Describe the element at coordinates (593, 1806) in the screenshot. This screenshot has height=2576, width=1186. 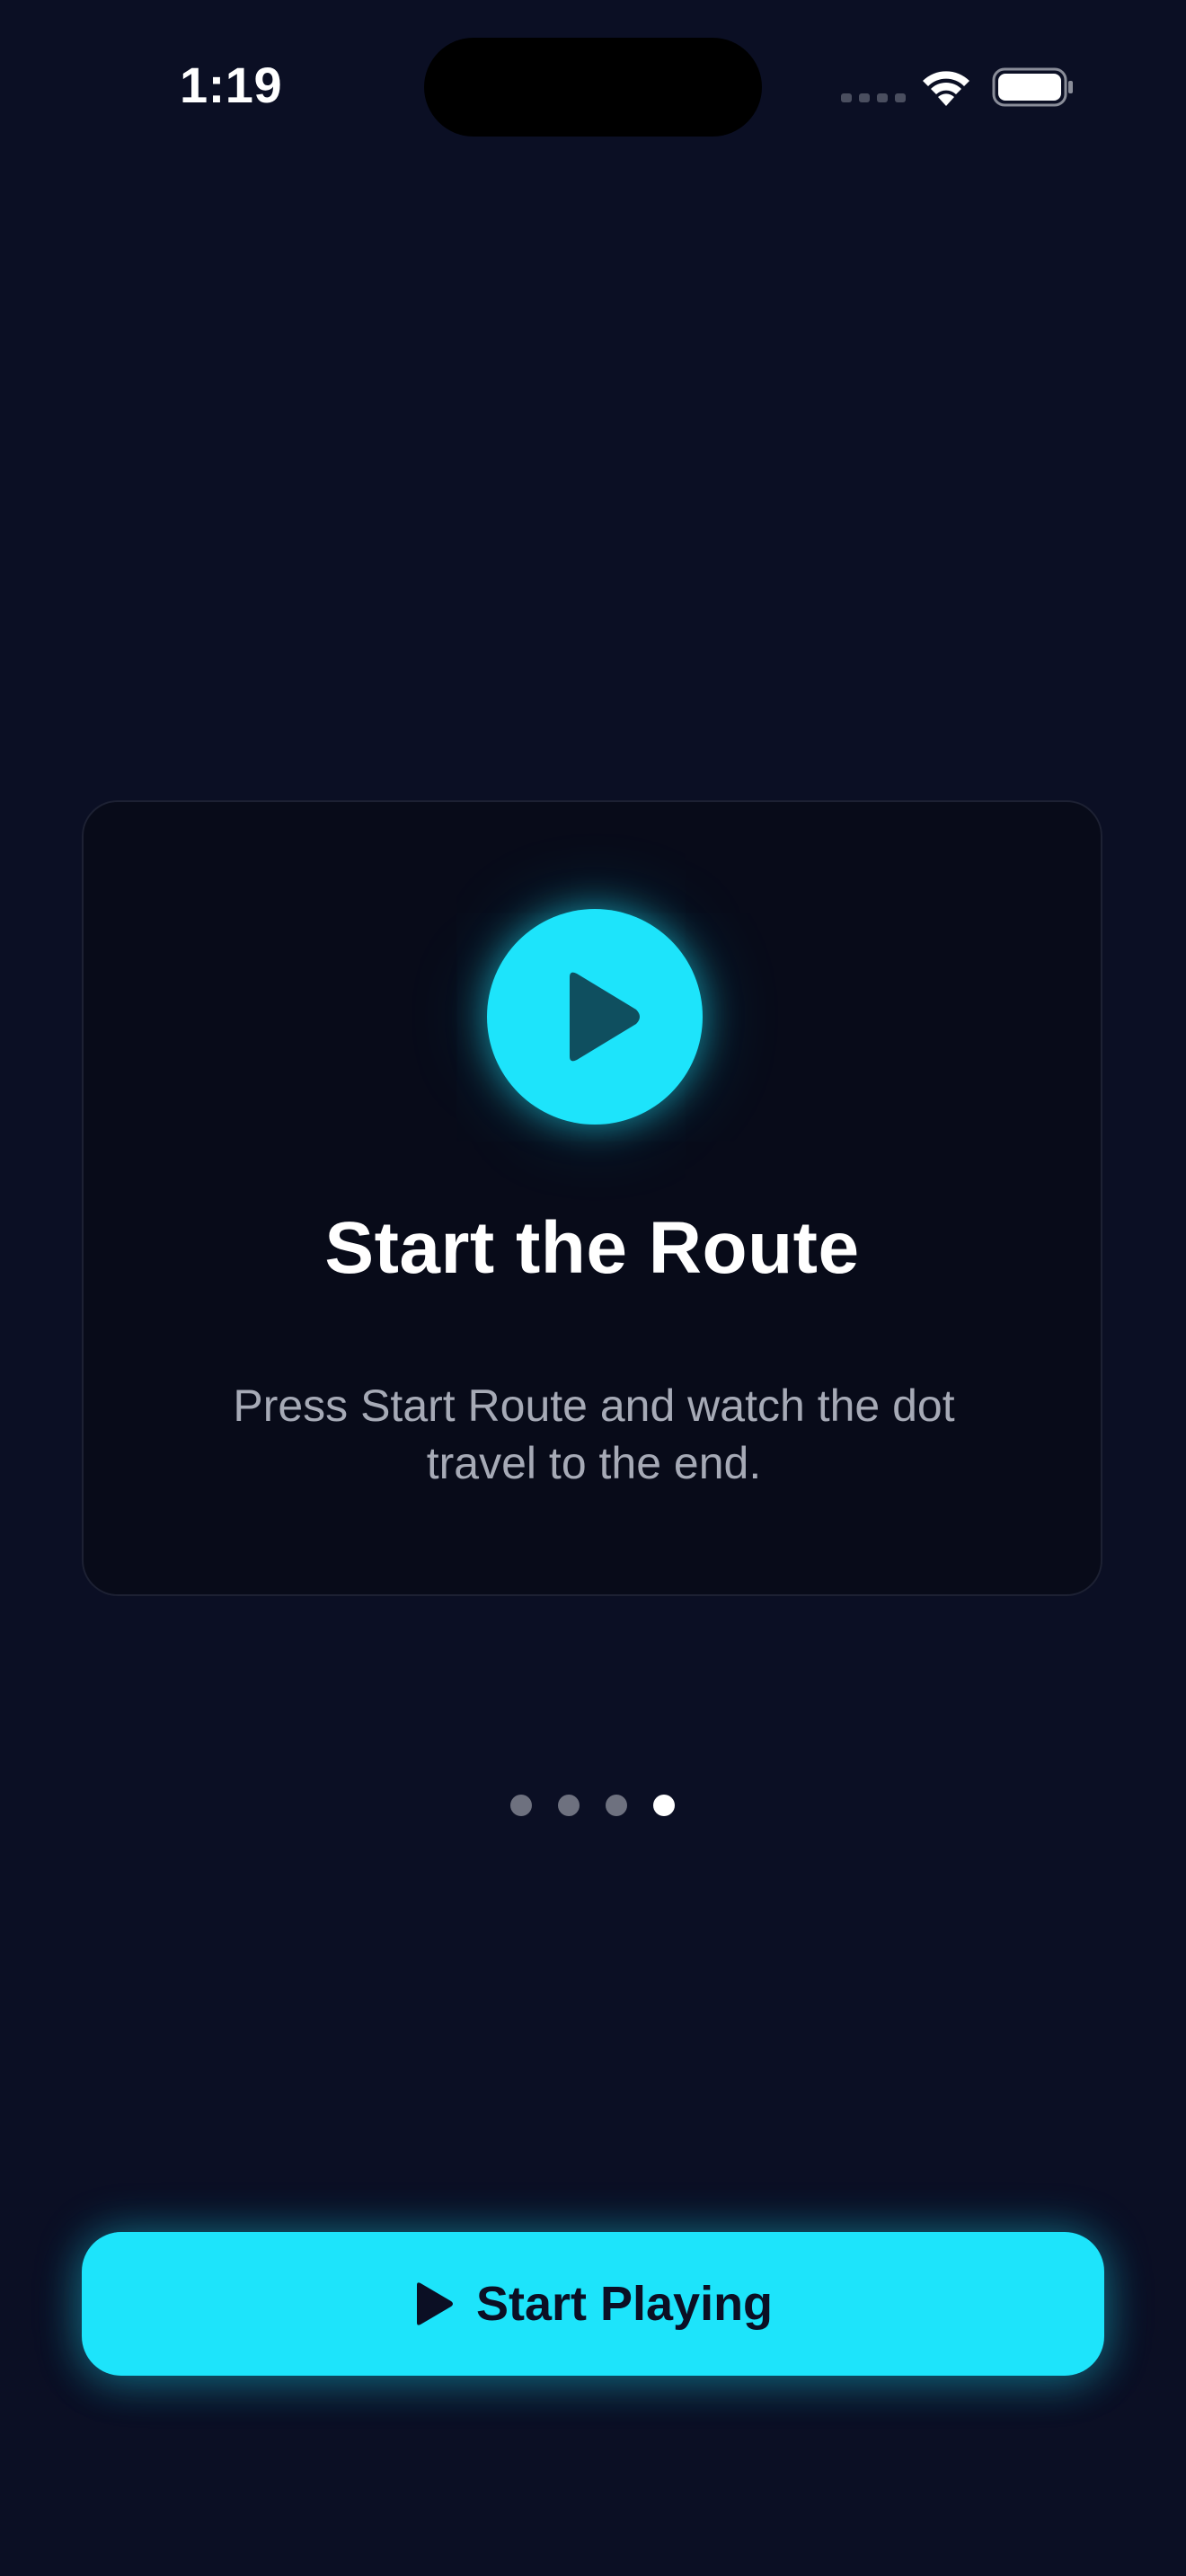
I see `page-indicator` at that location.